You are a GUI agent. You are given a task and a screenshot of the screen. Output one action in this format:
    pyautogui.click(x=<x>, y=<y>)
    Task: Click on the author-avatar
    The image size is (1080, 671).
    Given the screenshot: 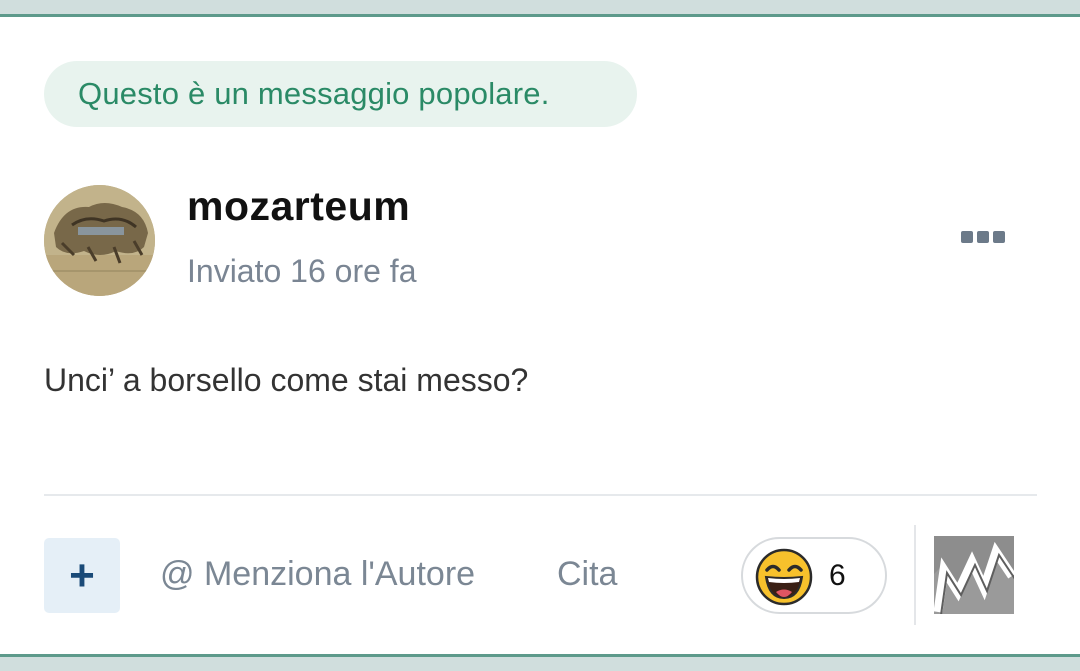 What is the action you would take?
    pyautogui.click(x=99, y=240)
    